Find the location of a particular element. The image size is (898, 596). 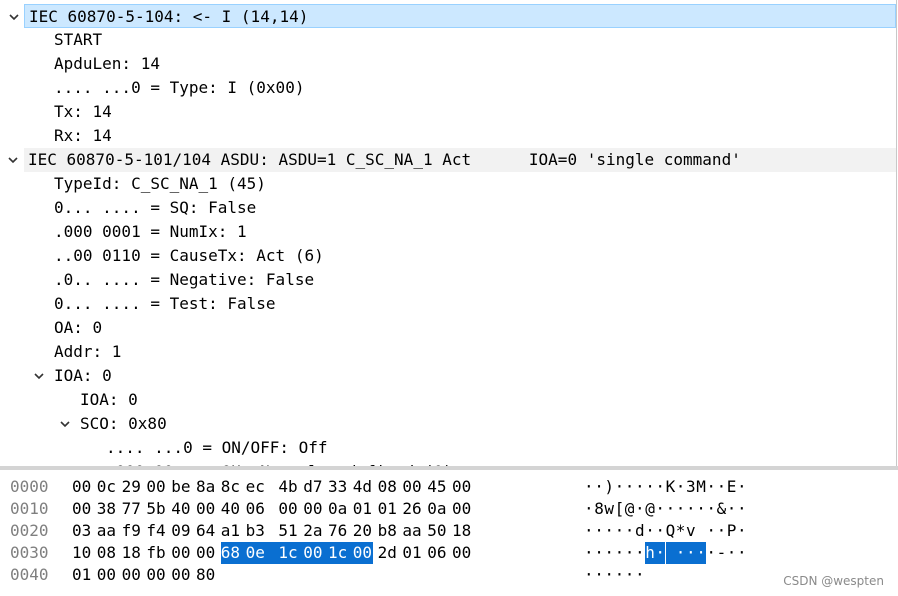

tree-row: .000 0001 = NumIx: 1 is located at coordinates (448, 232).